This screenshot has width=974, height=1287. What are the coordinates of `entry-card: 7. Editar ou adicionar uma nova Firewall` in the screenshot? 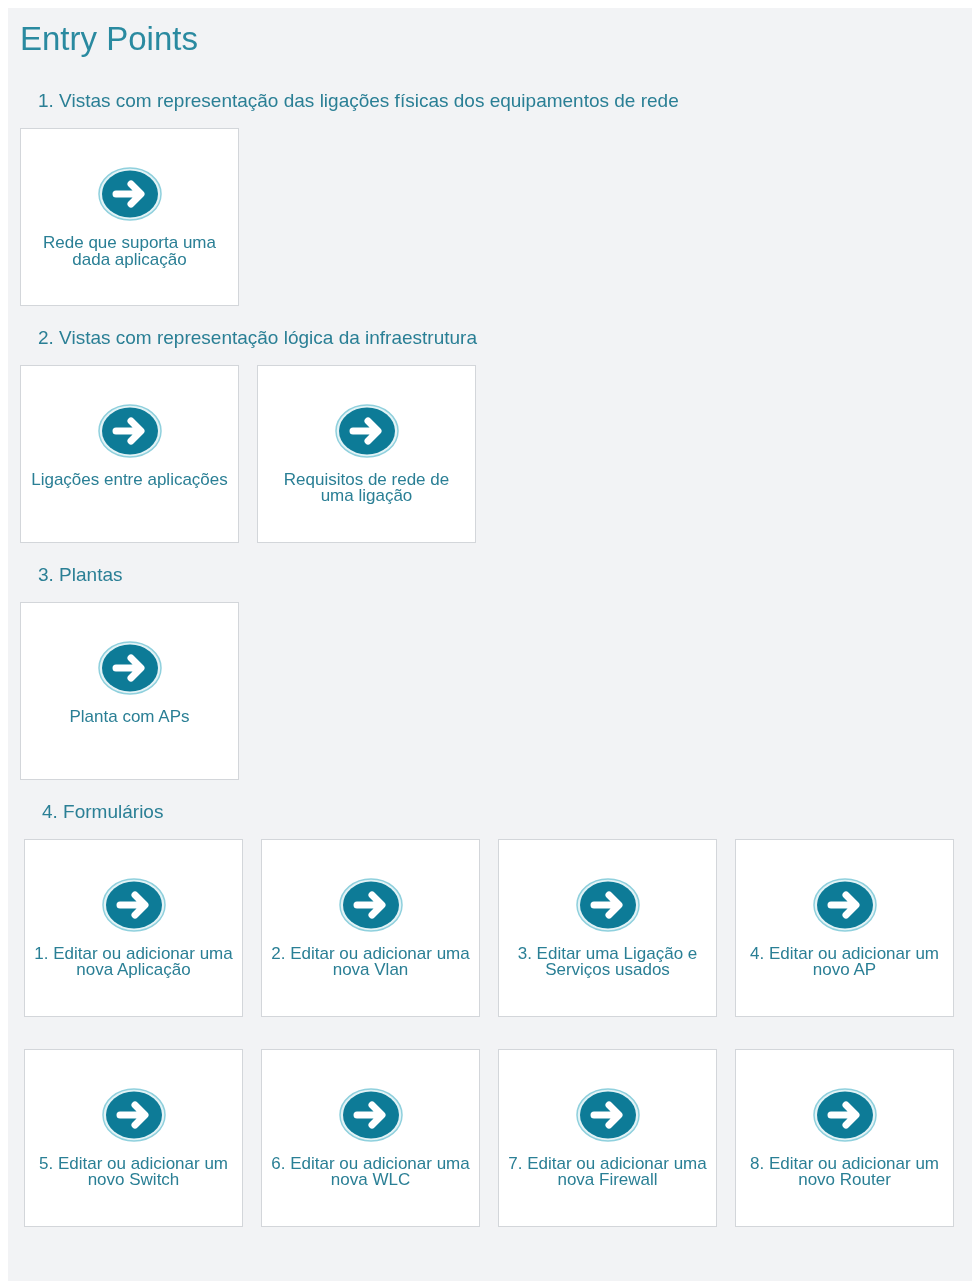 It's located at (607, 1137).